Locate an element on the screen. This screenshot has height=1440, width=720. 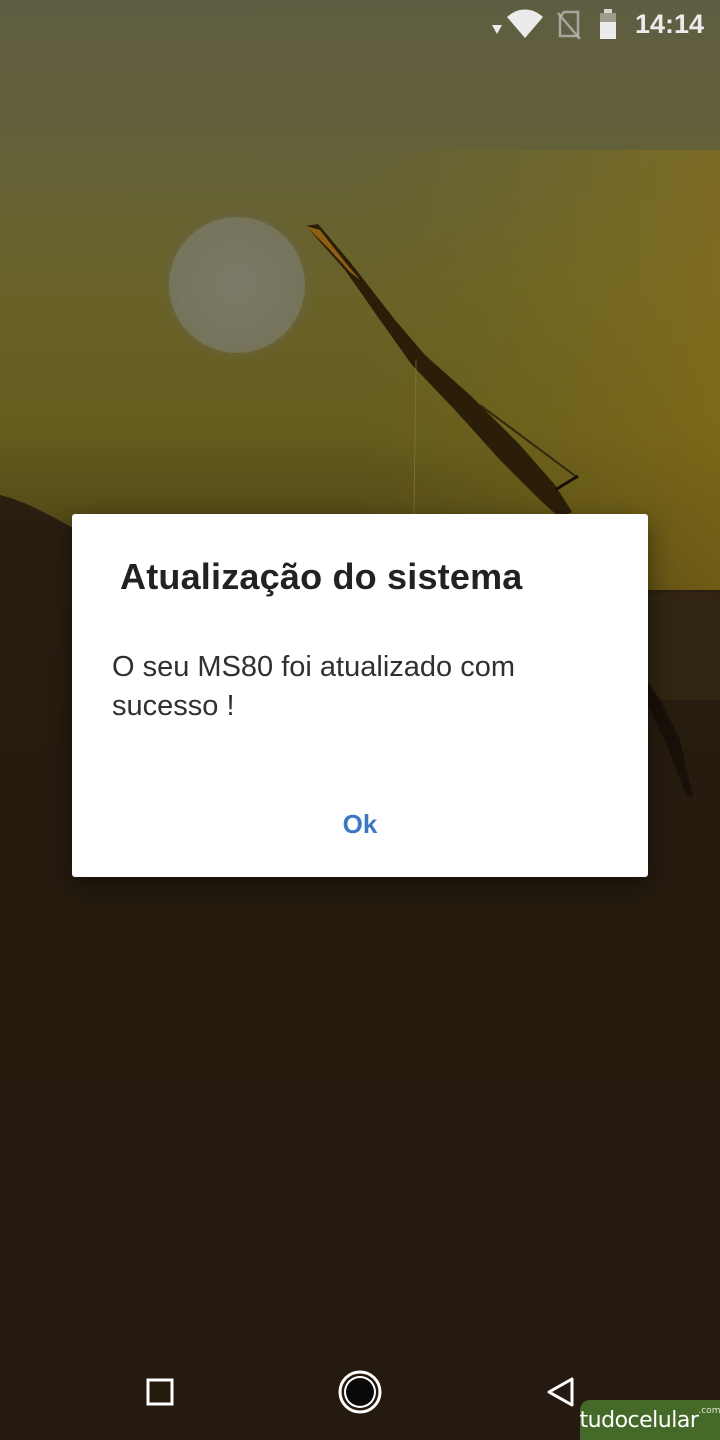
watermark-suffix: .com is located at coordinates (709, 1411).